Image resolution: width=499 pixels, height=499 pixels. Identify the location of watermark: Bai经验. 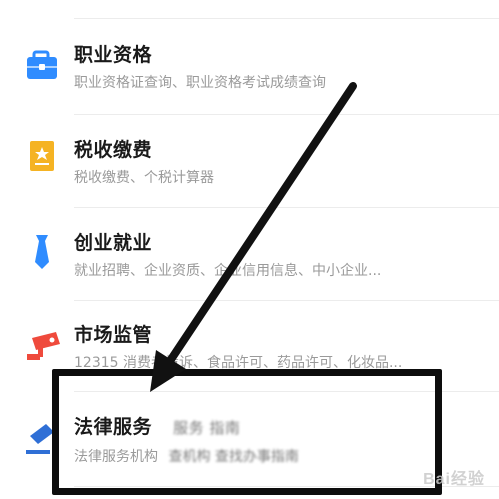
(454, 479).